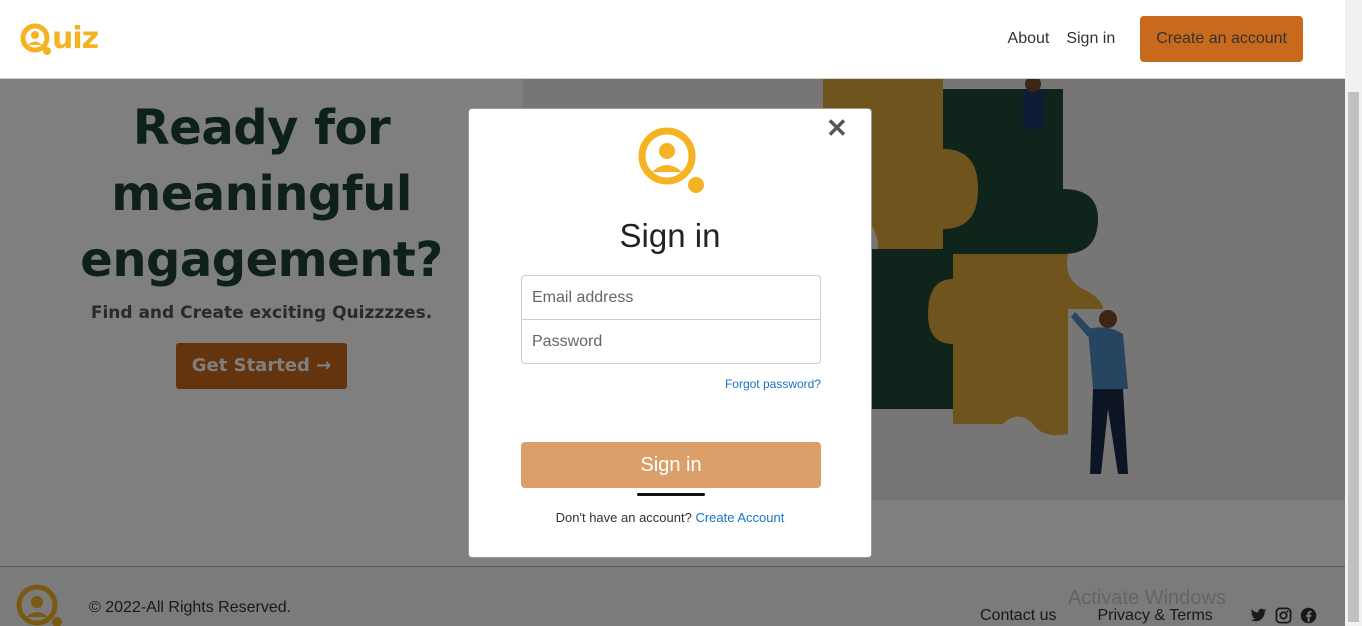  I want to click on page-scrollbar, so click(1353, 313).